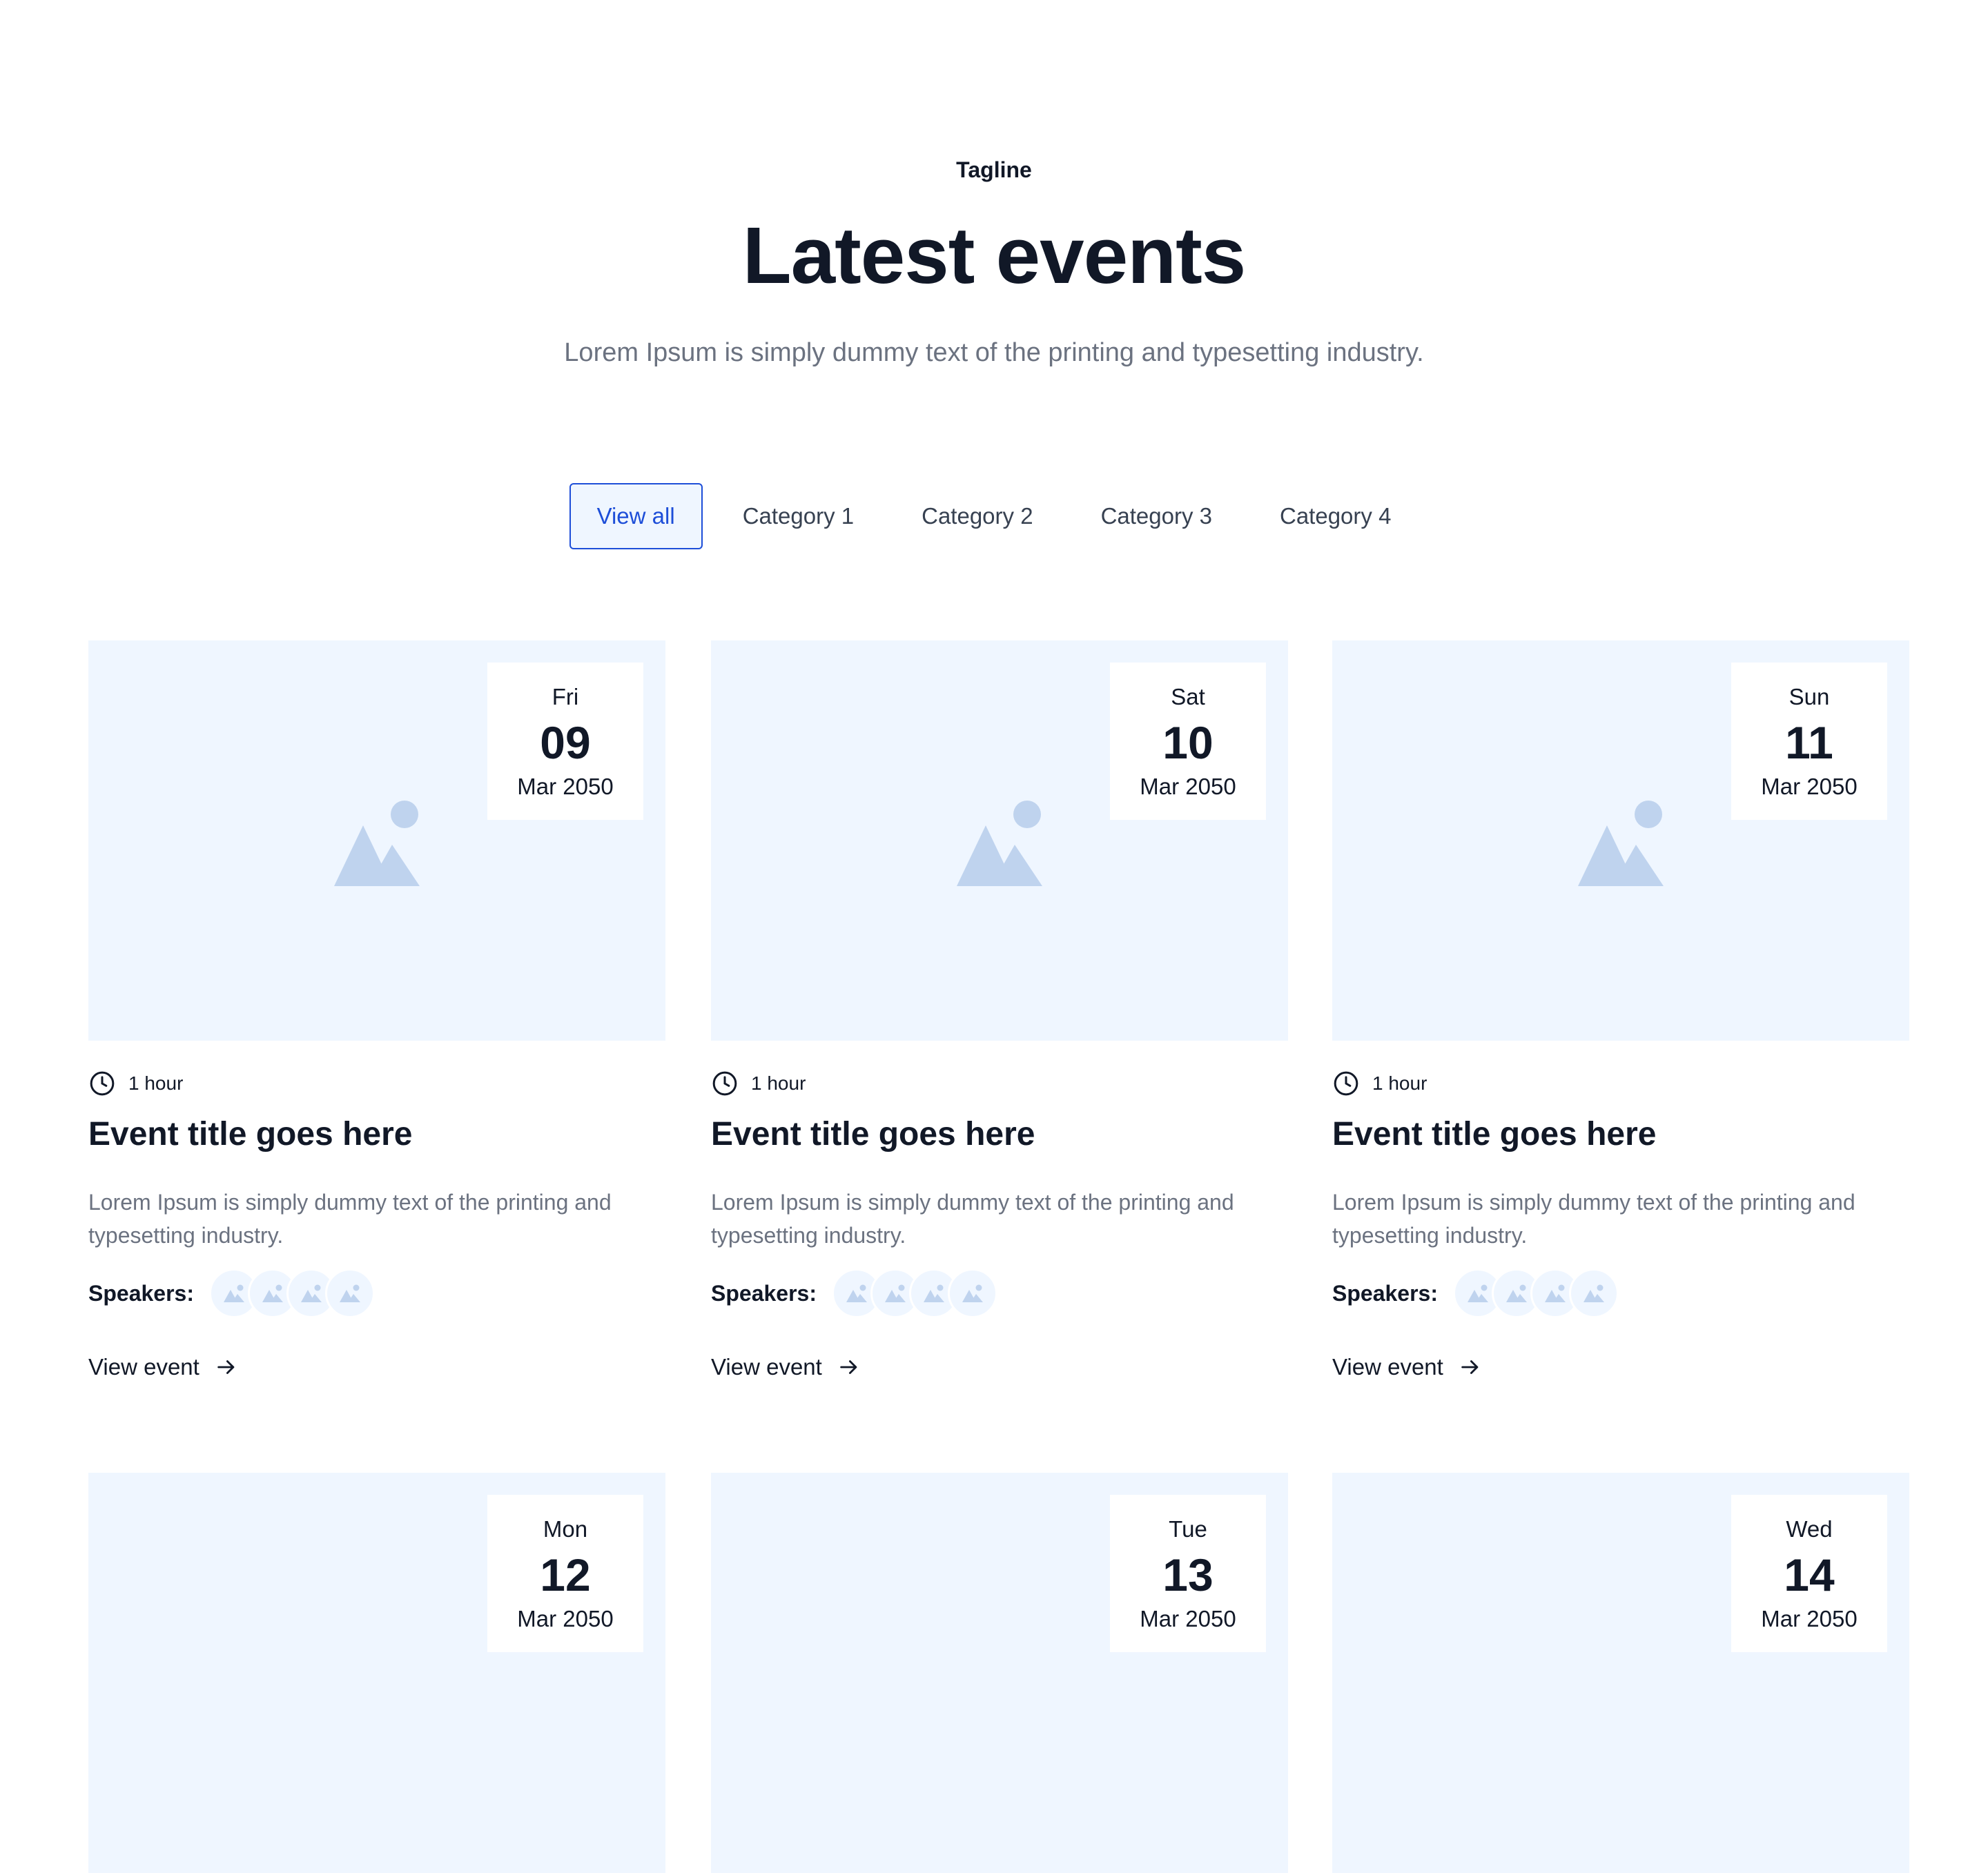 The image size is (1988, 1873). I want to click on date-weekday: Tue, so click(1188, 1529).